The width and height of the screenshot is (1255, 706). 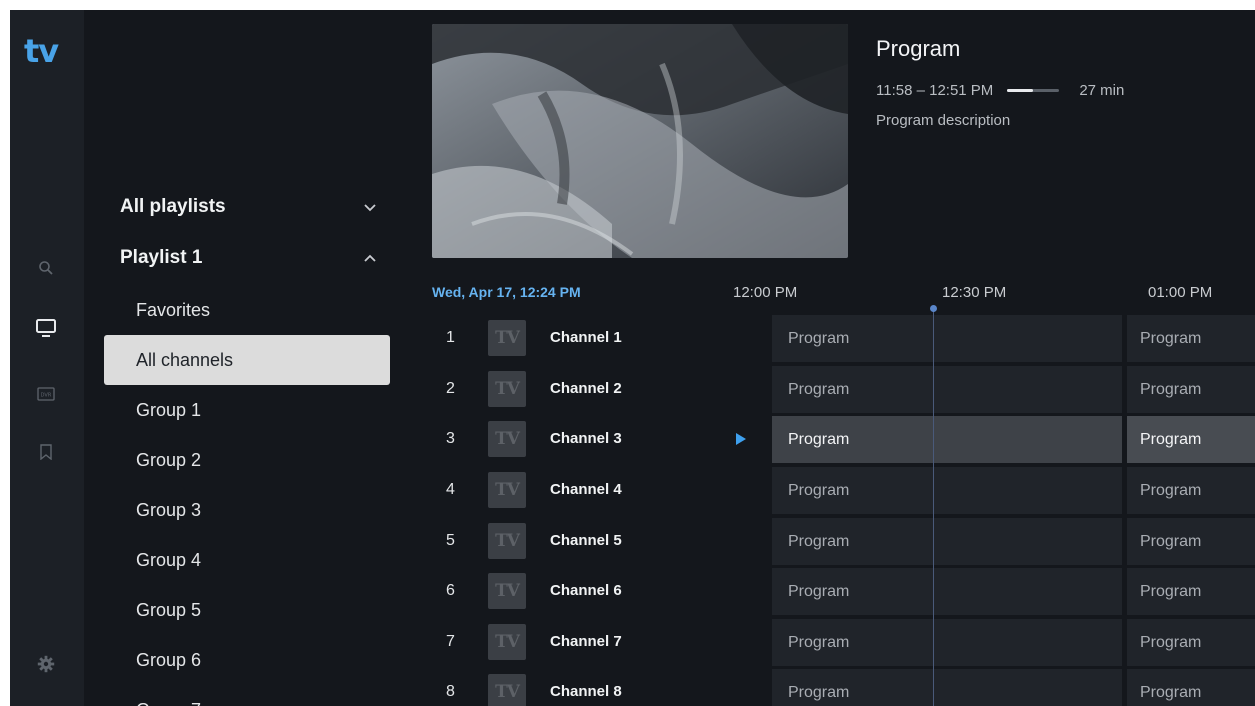 I want to click on channel-row: 2 TV Channel 2 Program Program, so click(x=843, y=390).